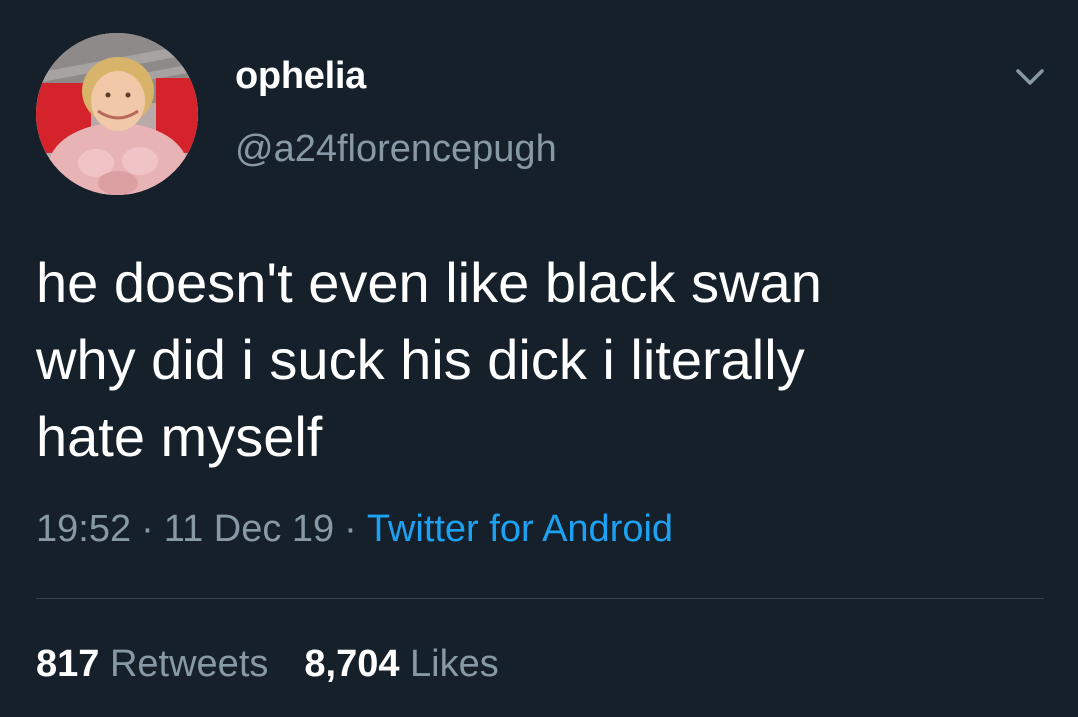  What do you see at coordinates (352, 664) in the screenshot?
I see `likes-count: 8,704` at bounding box center [352, 664].